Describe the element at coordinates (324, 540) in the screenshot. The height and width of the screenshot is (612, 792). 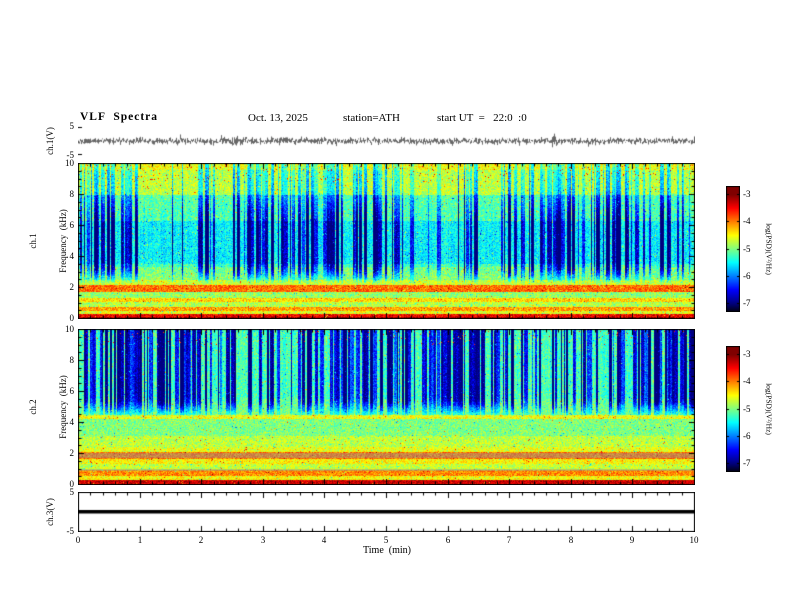
I see `time-tick-label: 4` at that location.